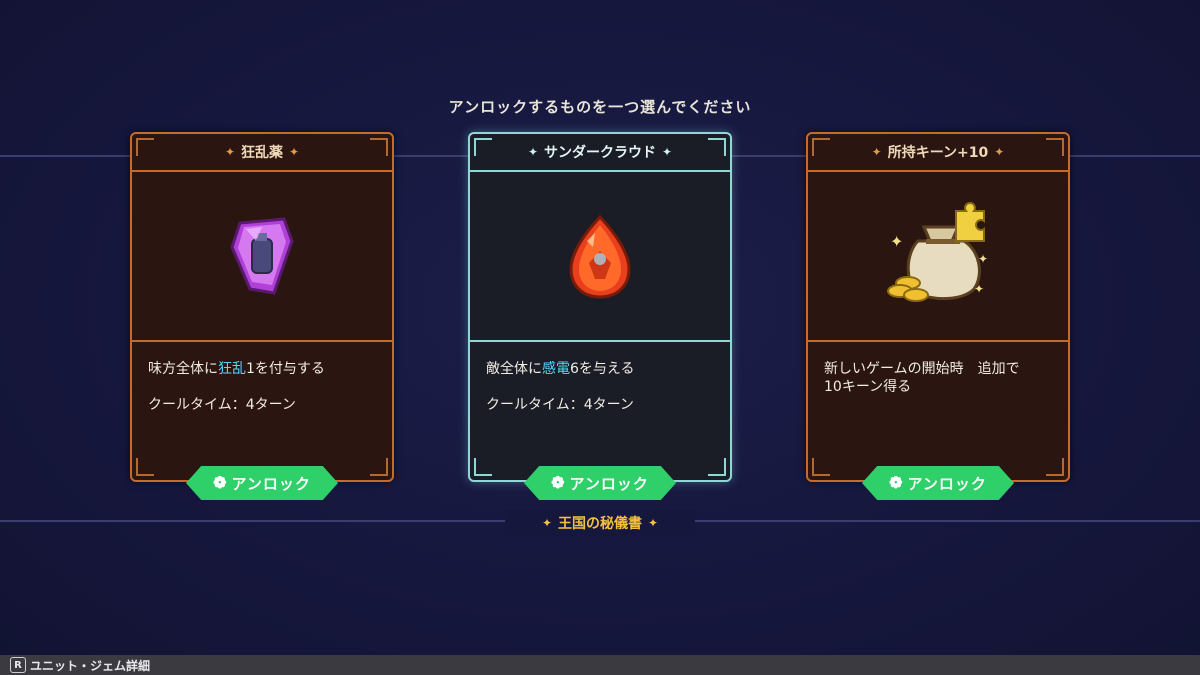  I want to click on unlock-card-thunder-cloud: ✦ サンダークラウド ✦ 敵全体に感電6を与える クールタイム：4ターン, so click(600, 307).